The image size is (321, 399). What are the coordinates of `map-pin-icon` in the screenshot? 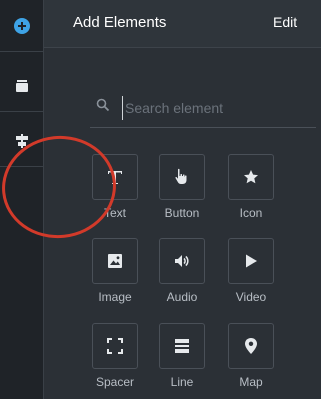 It's located at (251, 346).